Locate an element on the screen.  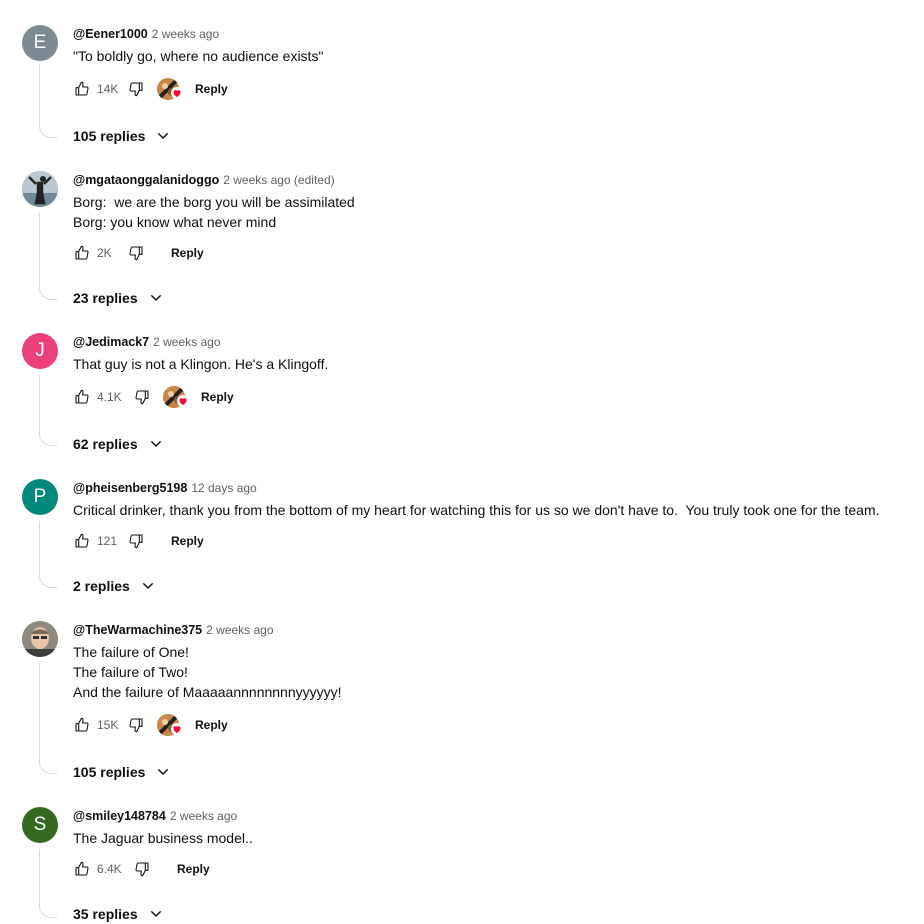
comment-actions: 4.1K Reply is located at coordinates (153, 397).